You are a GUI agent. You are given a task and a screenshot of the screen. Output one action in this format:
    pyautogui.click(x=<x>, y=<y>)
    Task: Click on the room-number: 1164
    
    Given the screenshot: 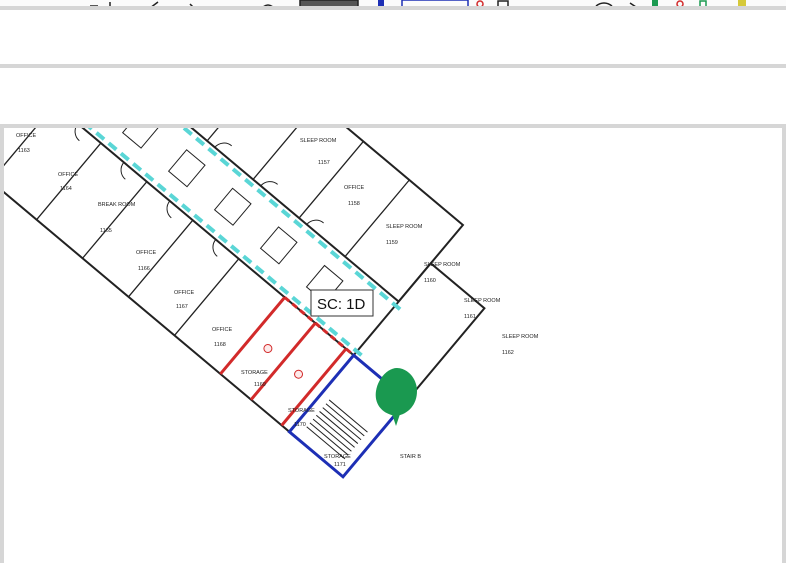 What is the action you would take?
    pyautogui.click(x=66, y=189)
    